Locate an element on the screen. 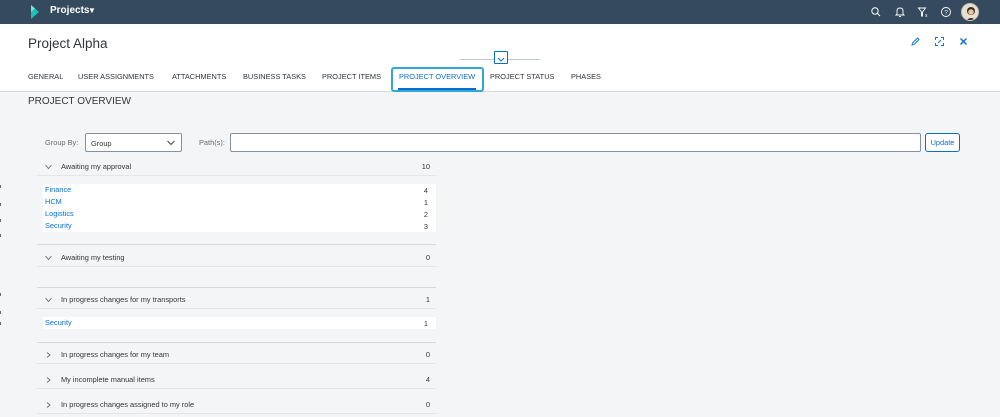  tab-business-tasks: BUSINESS TASKS is located at coordinates (274, 76).